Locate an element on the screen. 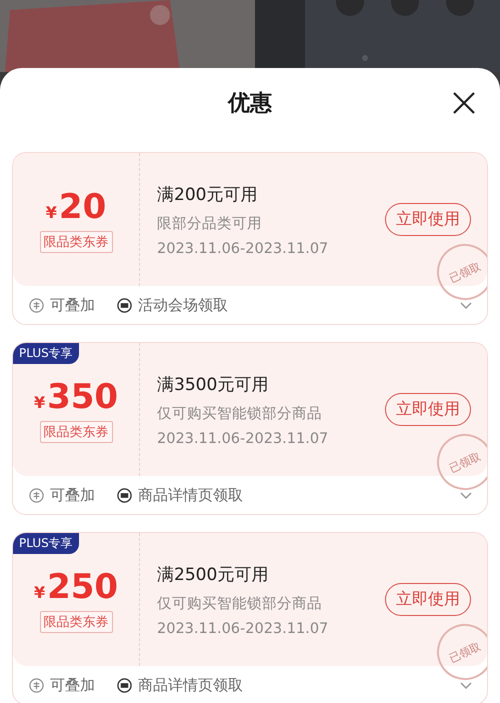  coupon-condition: 满200元可用 is located at coordinates (207, 195).